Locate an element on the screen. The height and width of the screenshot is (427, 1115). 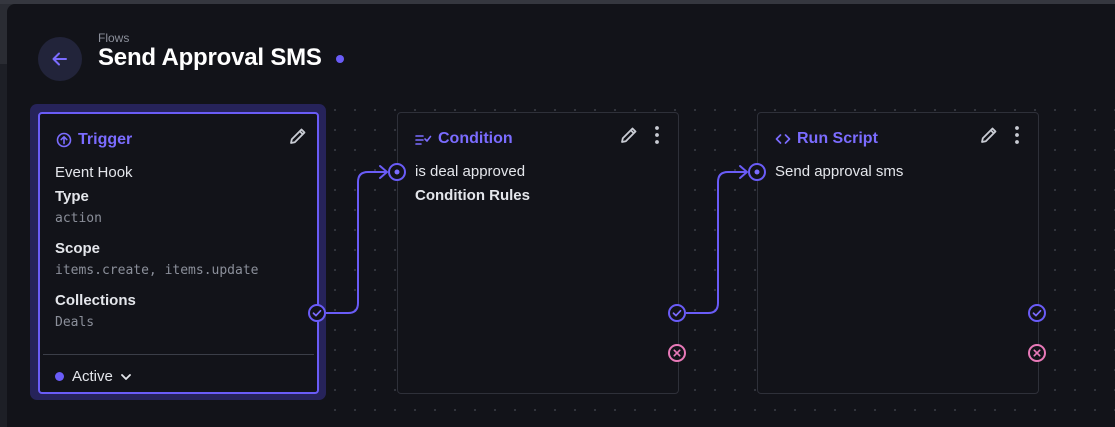
run-script-resolve-port is located at coordinates (1037, 313).